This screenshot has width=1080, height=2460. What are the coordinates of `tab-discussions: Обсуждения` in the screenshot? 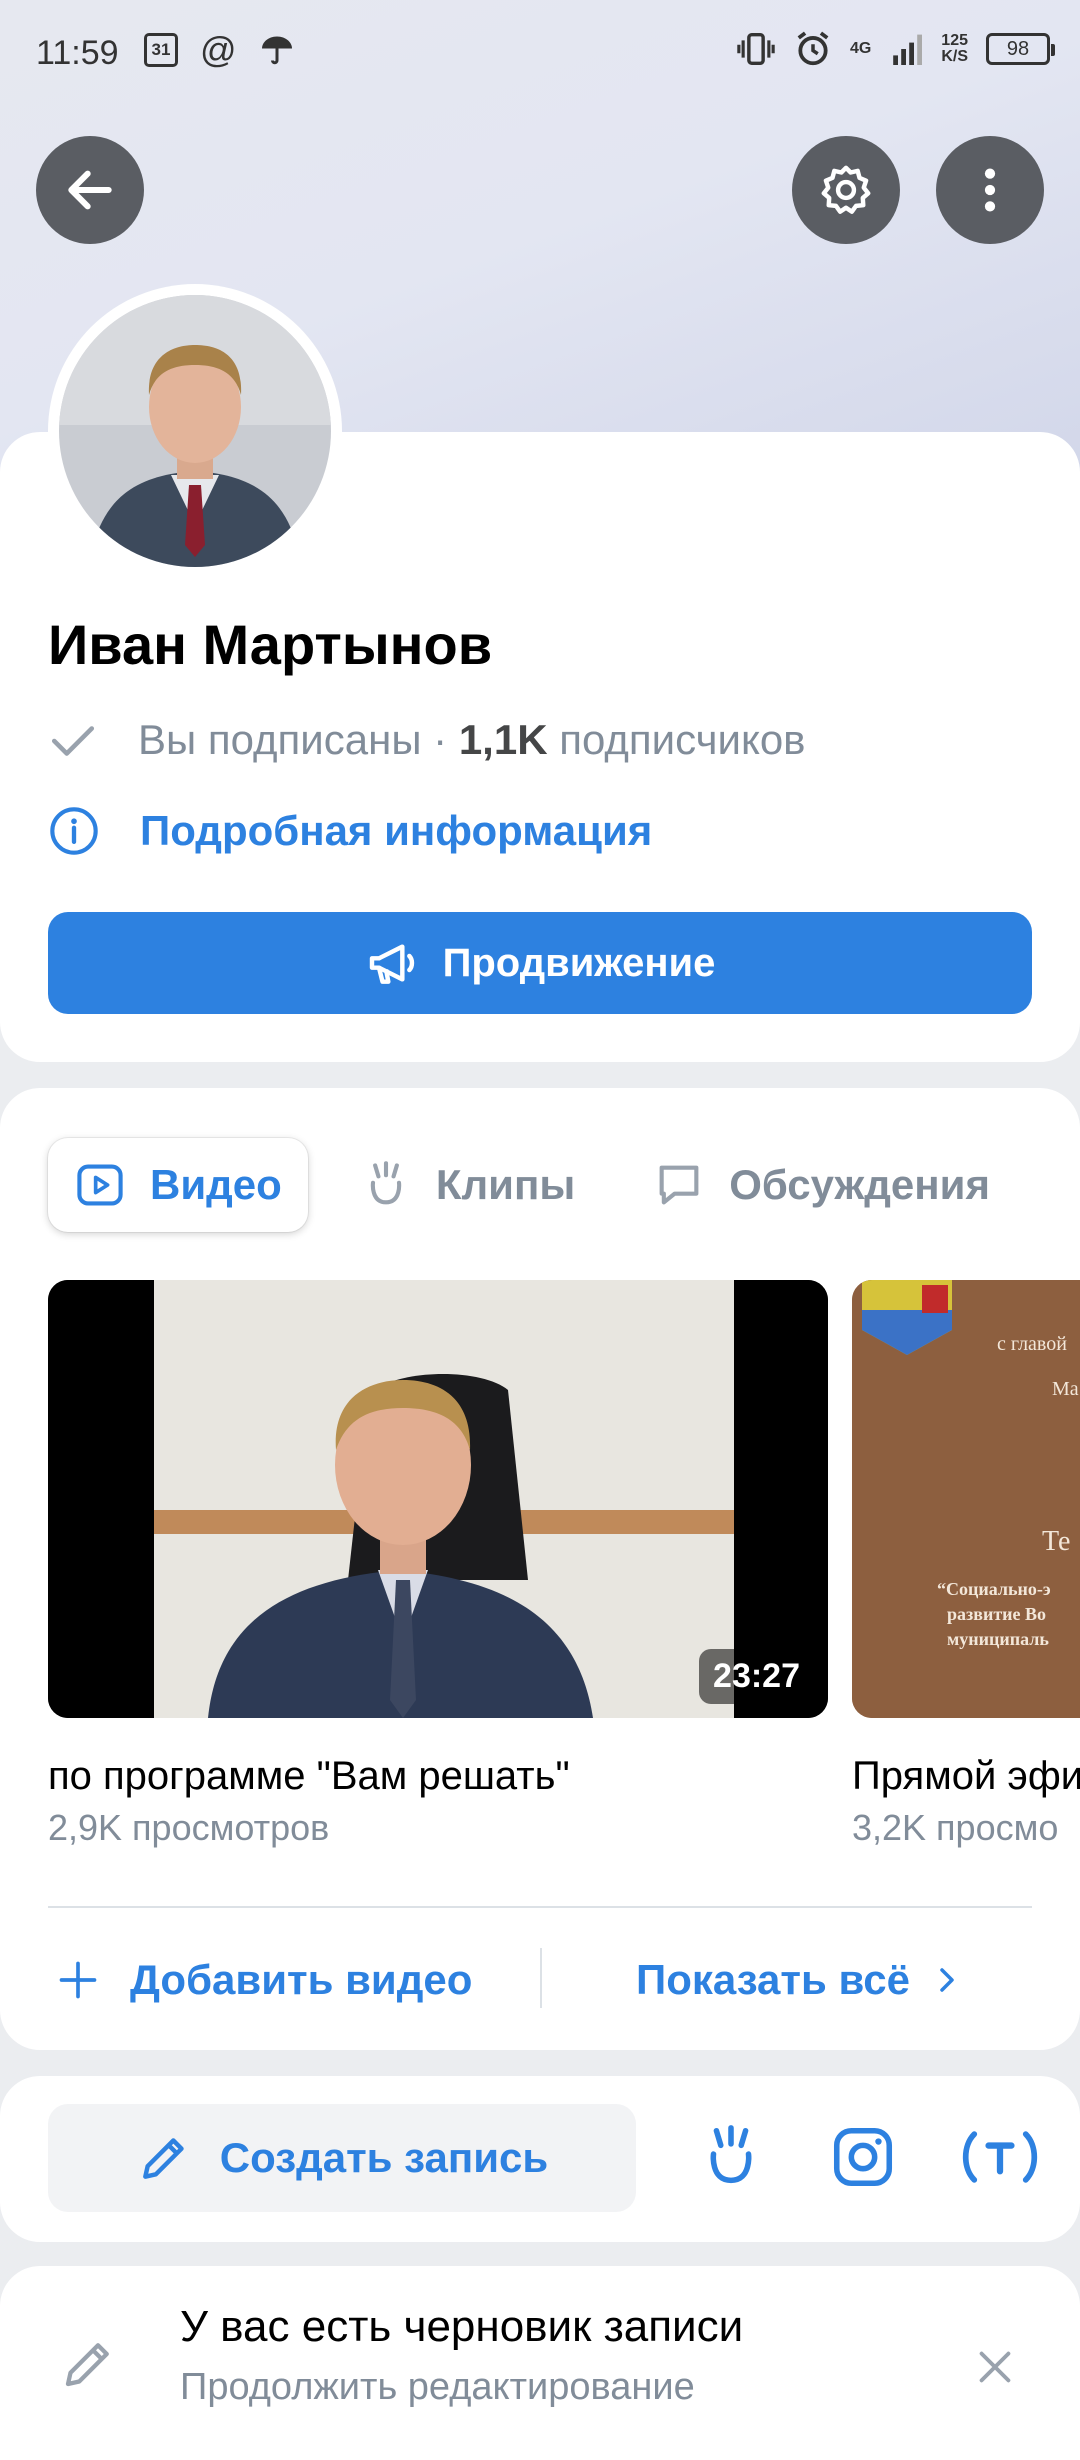 It's located at (821, 1185).